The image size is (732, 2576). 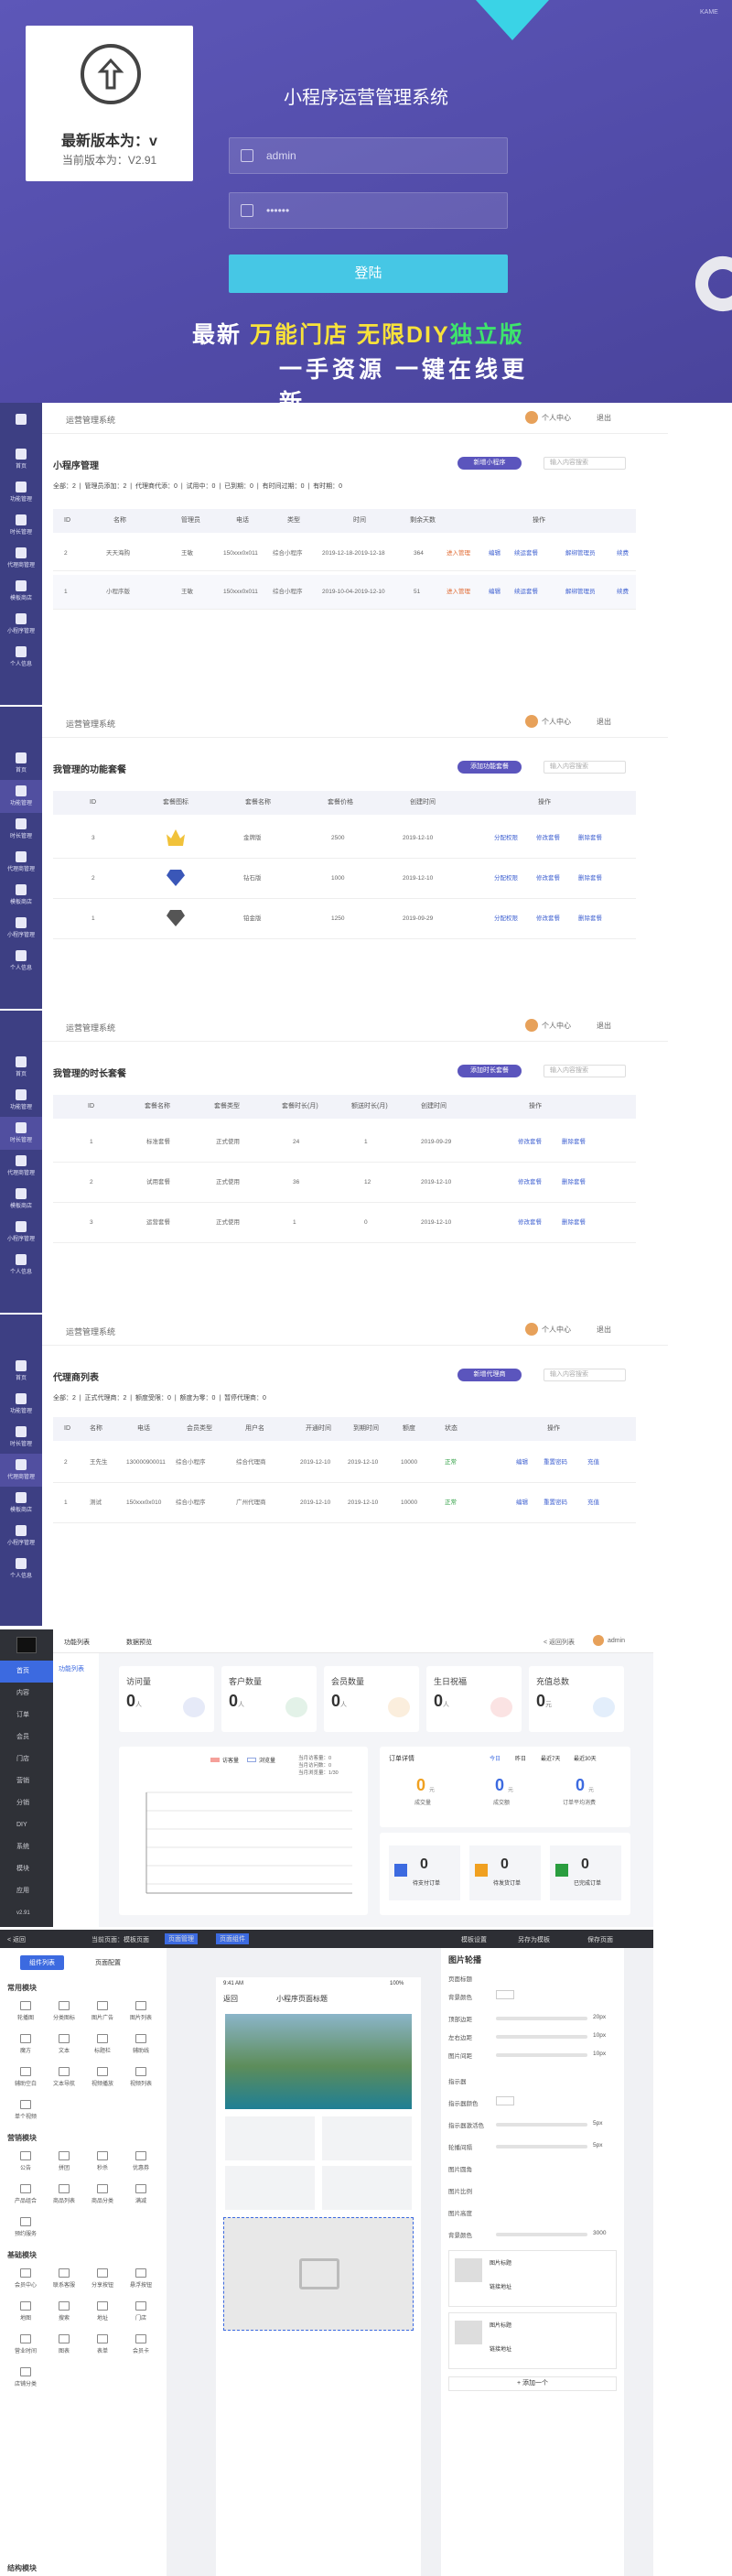 I want to click on menu-item-content: 内容, so click(x=27, y=1694).